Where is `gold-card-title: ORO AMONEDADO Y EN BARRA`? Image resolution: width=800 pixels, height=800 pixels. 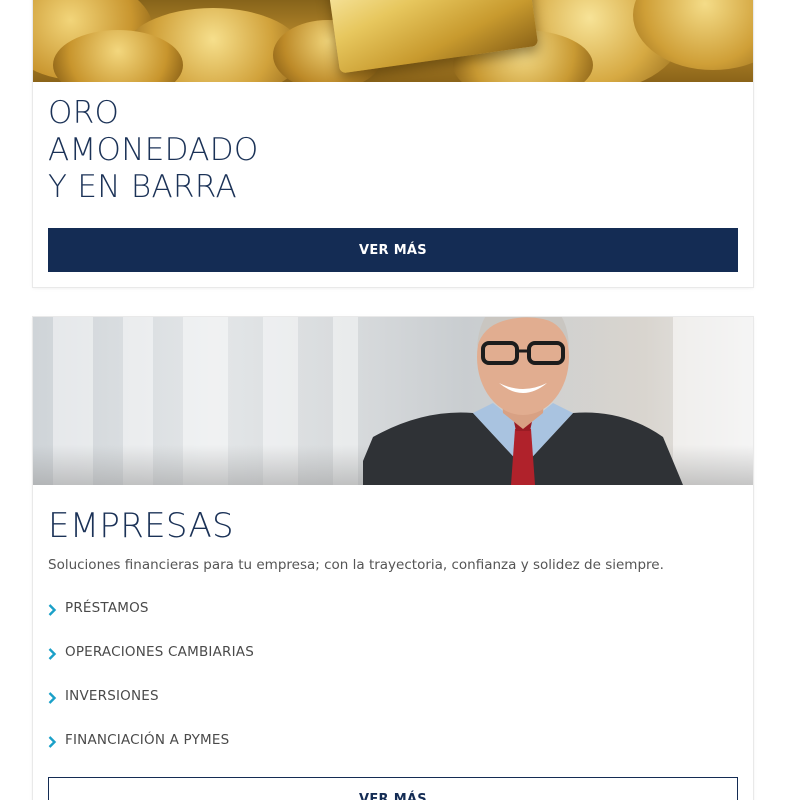 gold-card-title: ORO AMONEDADO Y EN BARRA is located at coordinates (153, 150).